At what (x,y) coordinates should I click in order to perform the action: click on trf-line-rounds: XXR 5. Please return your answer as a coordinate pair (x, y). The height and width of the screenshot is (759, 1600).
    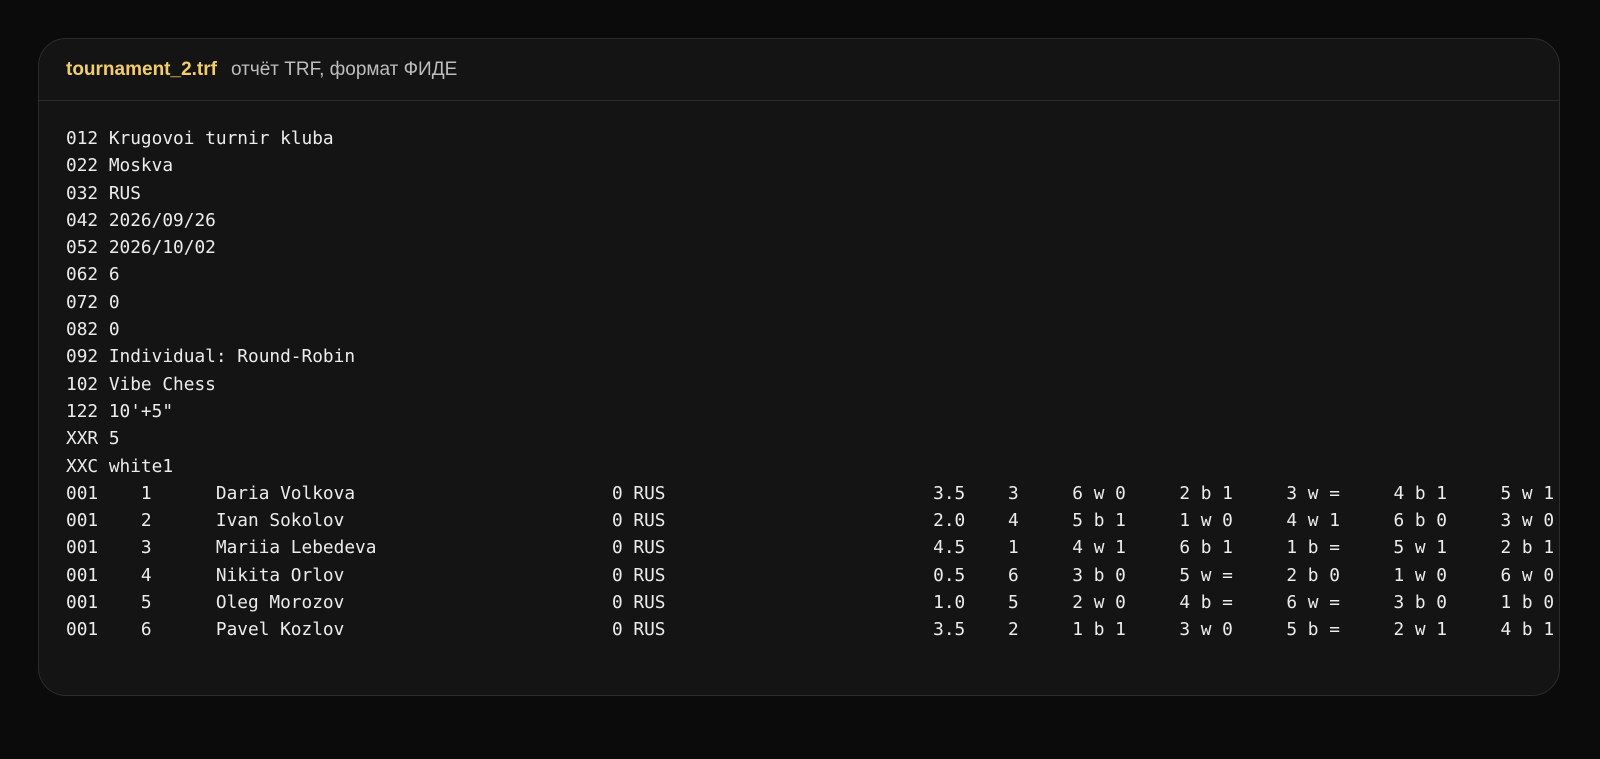
    Looking at the image, I should click on (93, 439).